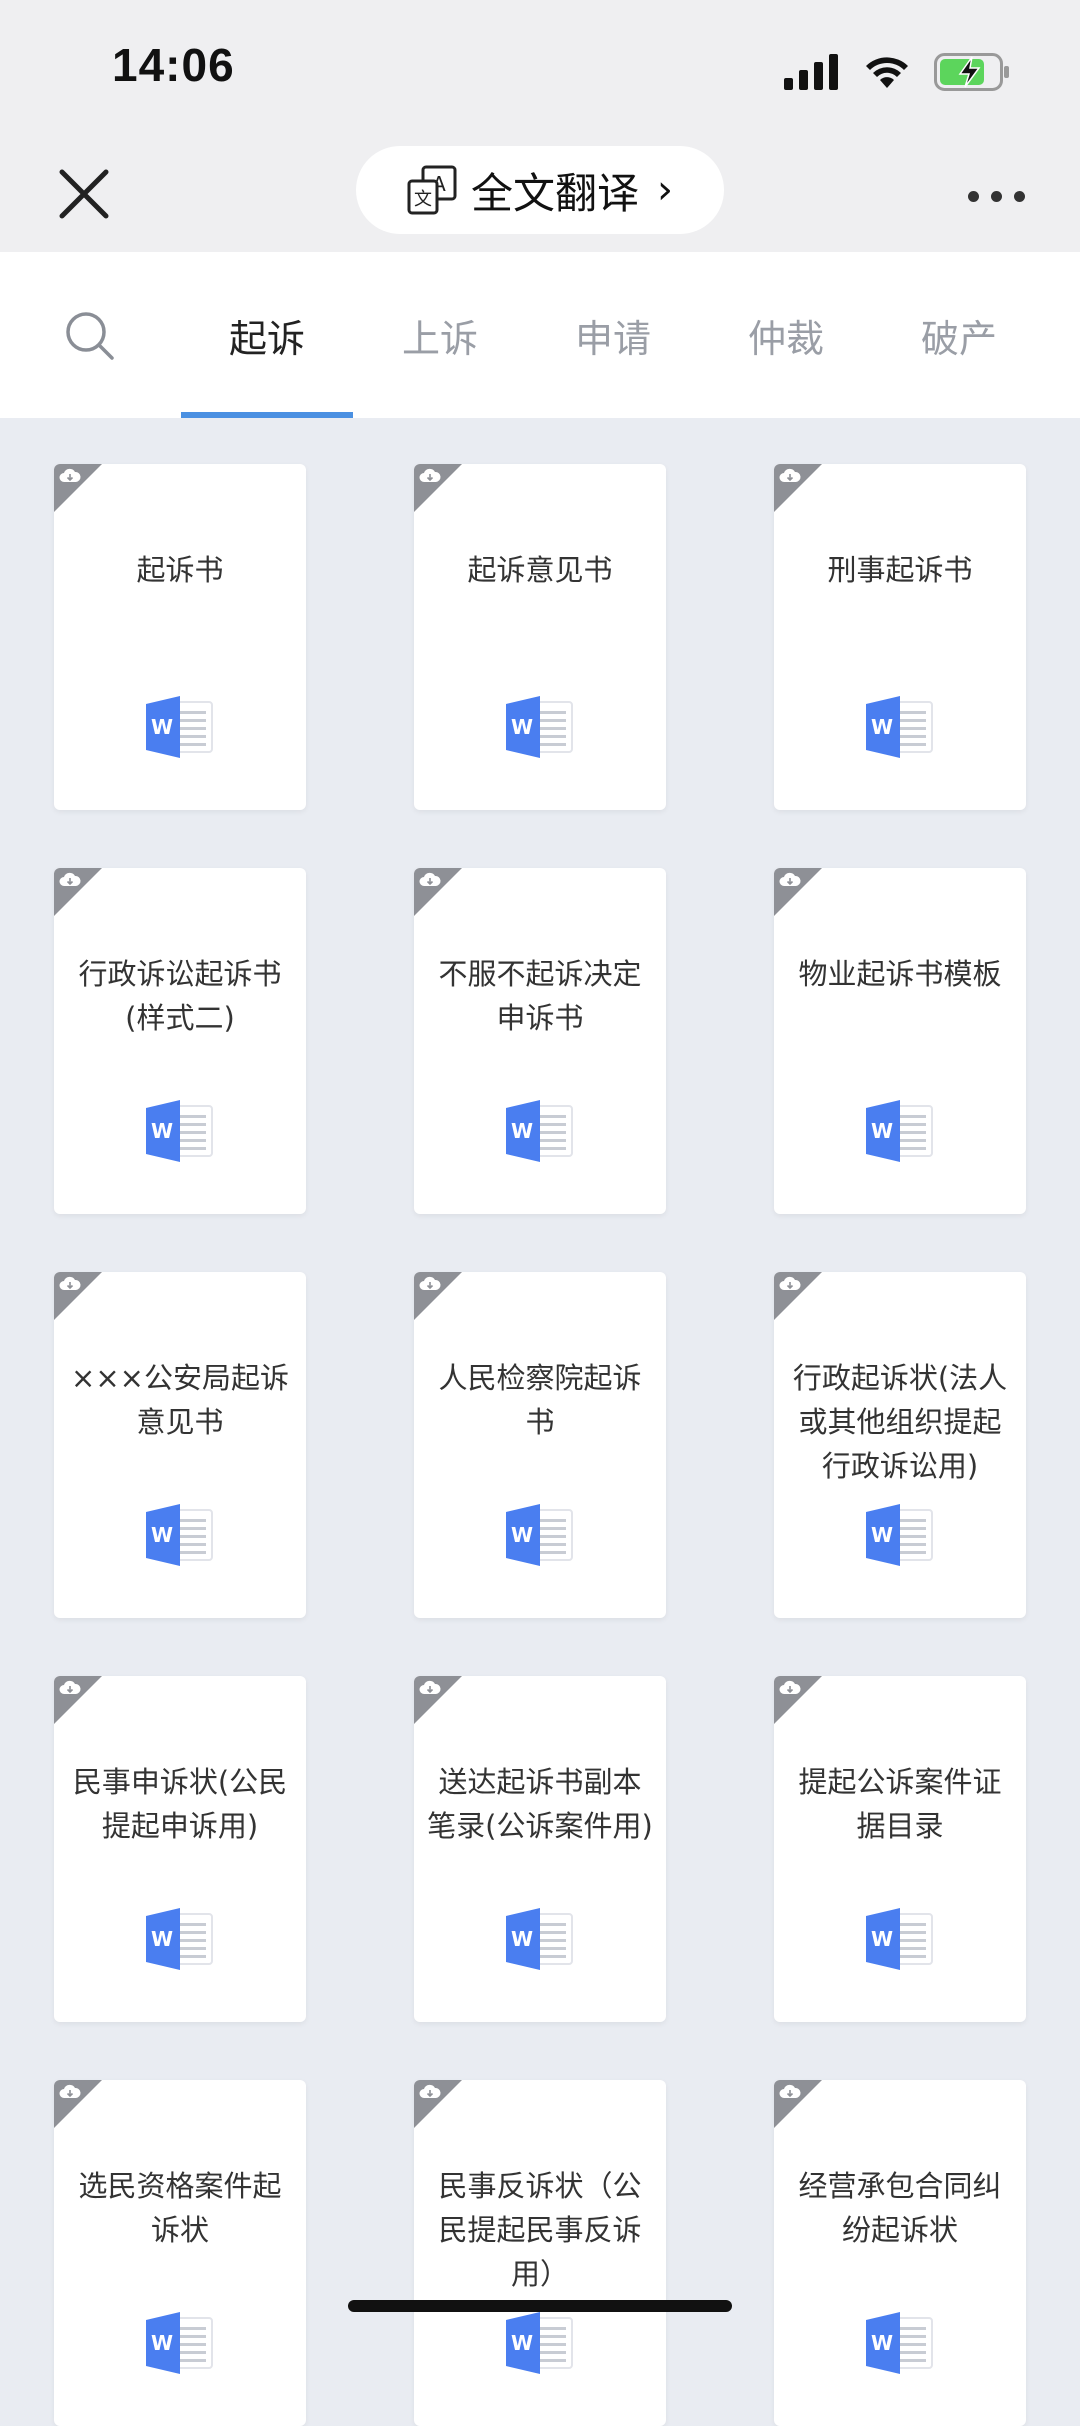 This screenshot has height=2426, width=1080. Describe the element at coordinates (900, 974) in the screenshot. I see `document-title: 物业起诉书模板` at that location.